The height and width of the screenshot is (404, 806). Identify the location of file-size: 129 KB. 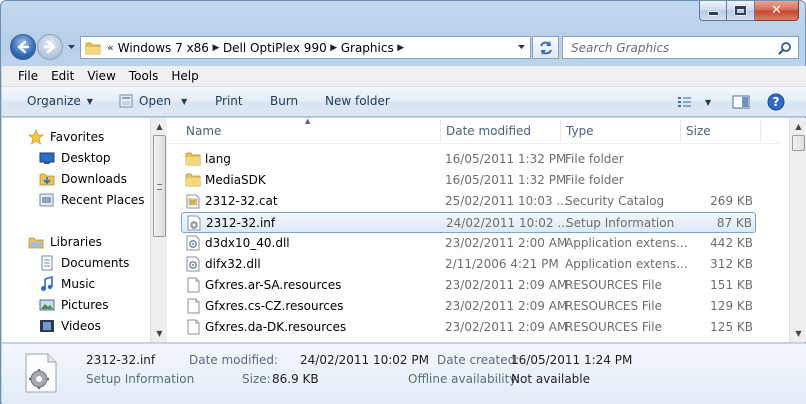
(731, 306).